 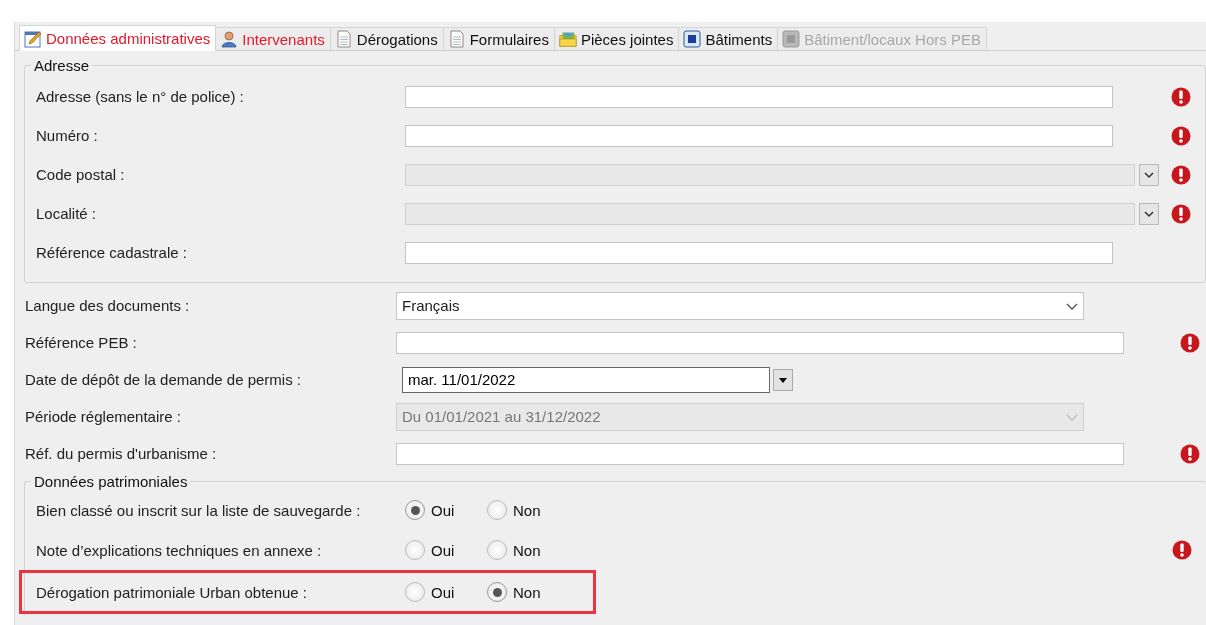 What do you see at coordinates (431, 305) in the screenshot?
I see `field-value: Français` at bounding box center [431, 305].